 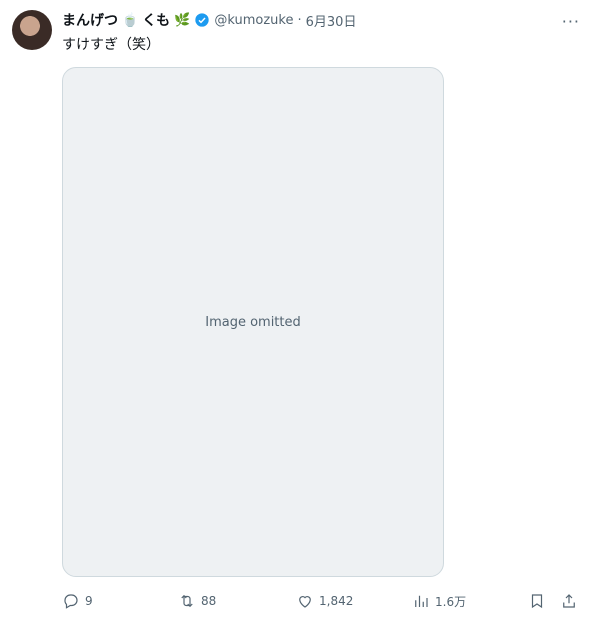 I want to click on retweet-icon, so click(x=187, y=601).